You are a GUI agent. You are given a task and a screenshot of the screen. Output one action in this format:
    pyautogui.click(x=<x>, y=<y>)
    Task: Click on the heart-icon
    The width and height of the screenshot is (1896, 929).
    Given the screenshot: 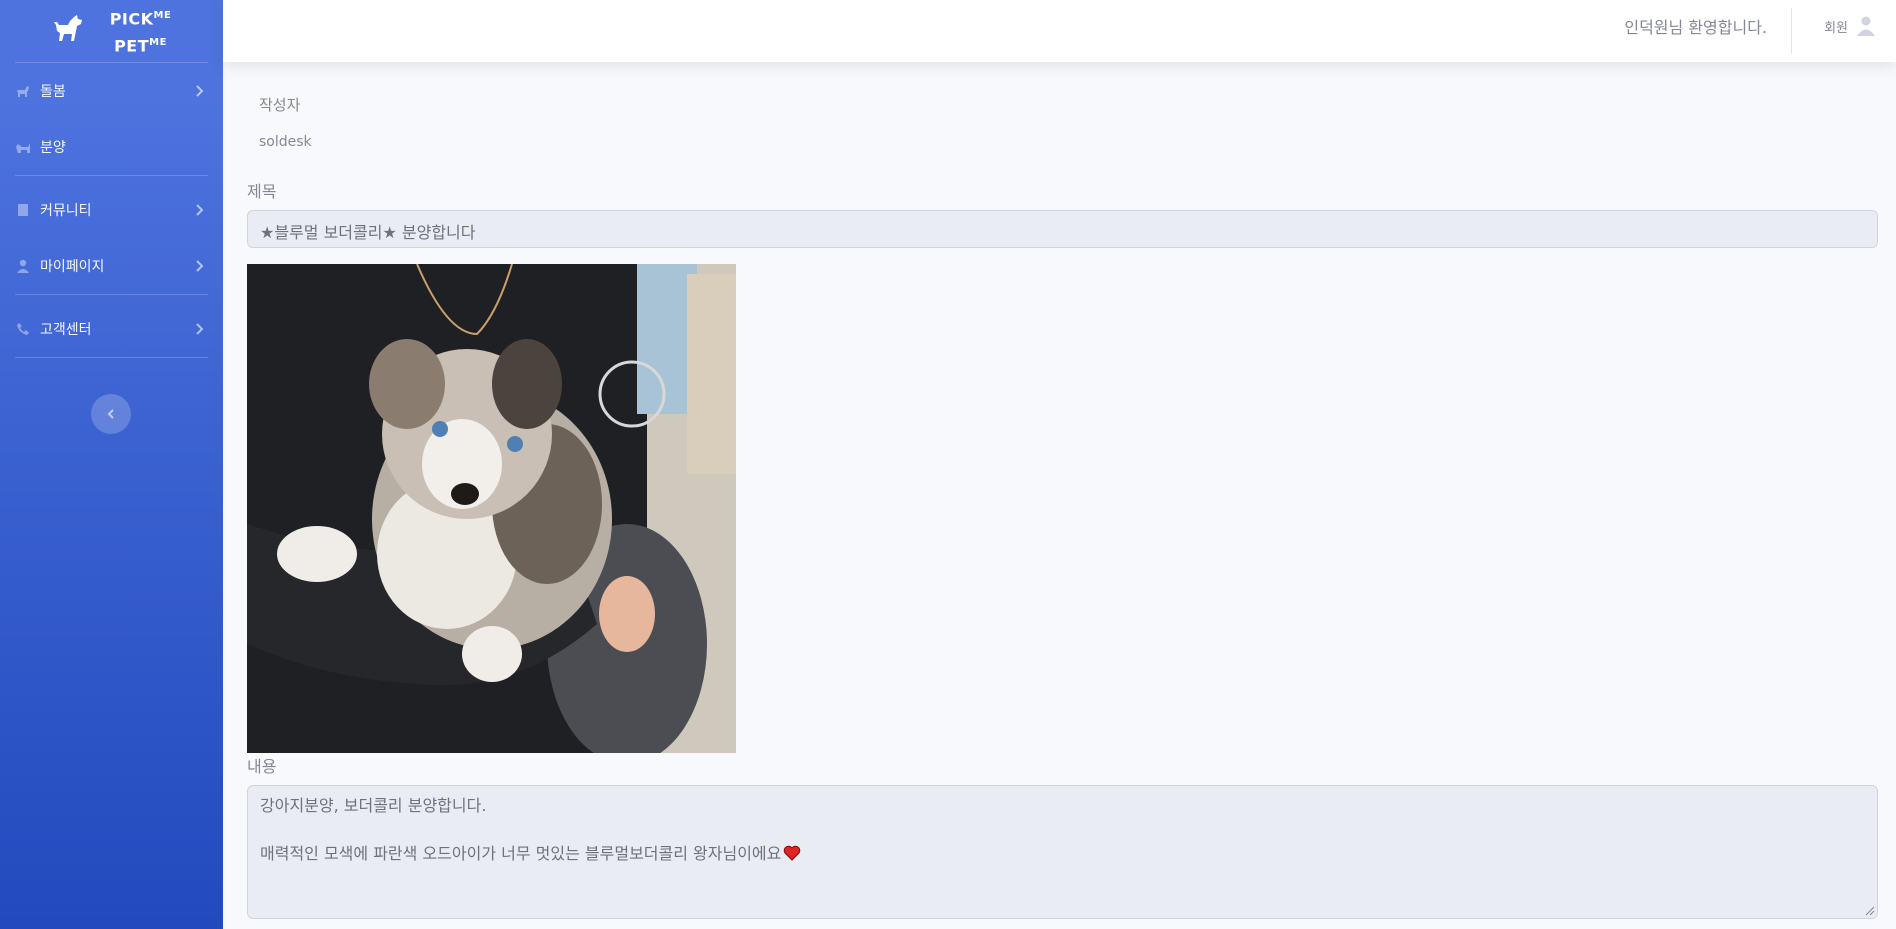 What is the action you would take?
    pyautogui.click(x=792, y=853)
    